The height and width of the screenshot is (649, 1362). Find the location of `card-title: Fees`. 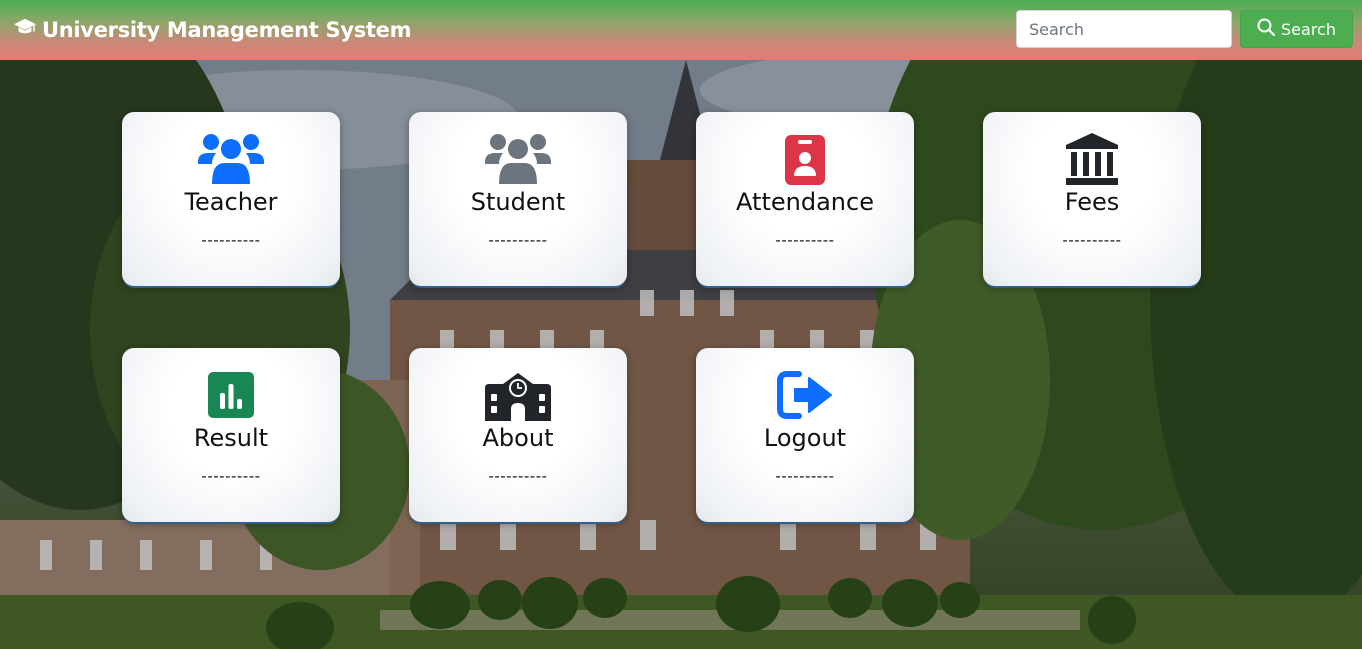

card-title: Fees is located at coordinates (1092, 202).